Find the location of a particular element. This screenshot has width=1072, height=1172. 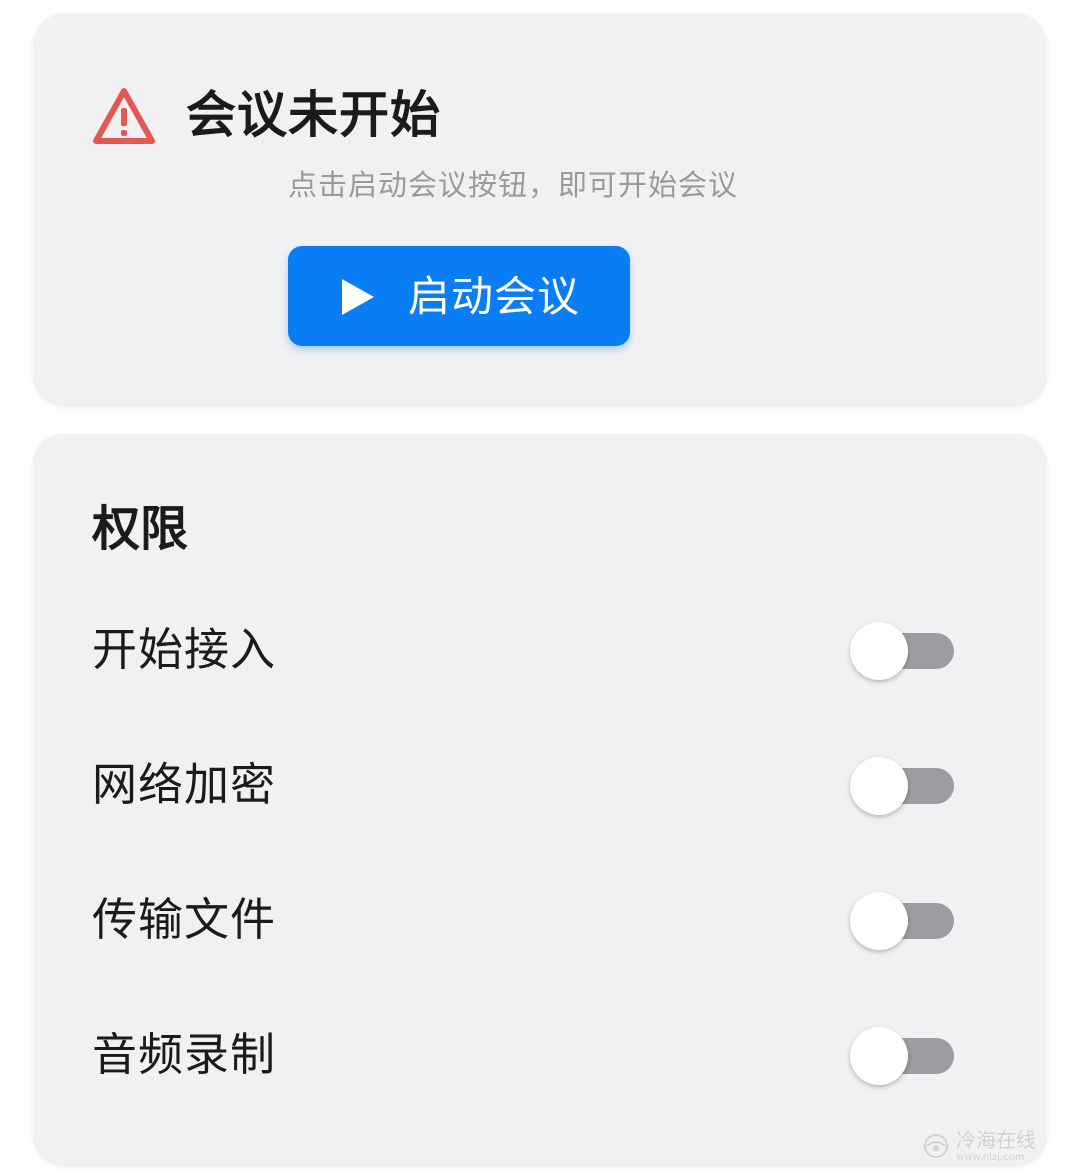

watermark-url: www.nlzj.com is located at coordinates (990, 1157).